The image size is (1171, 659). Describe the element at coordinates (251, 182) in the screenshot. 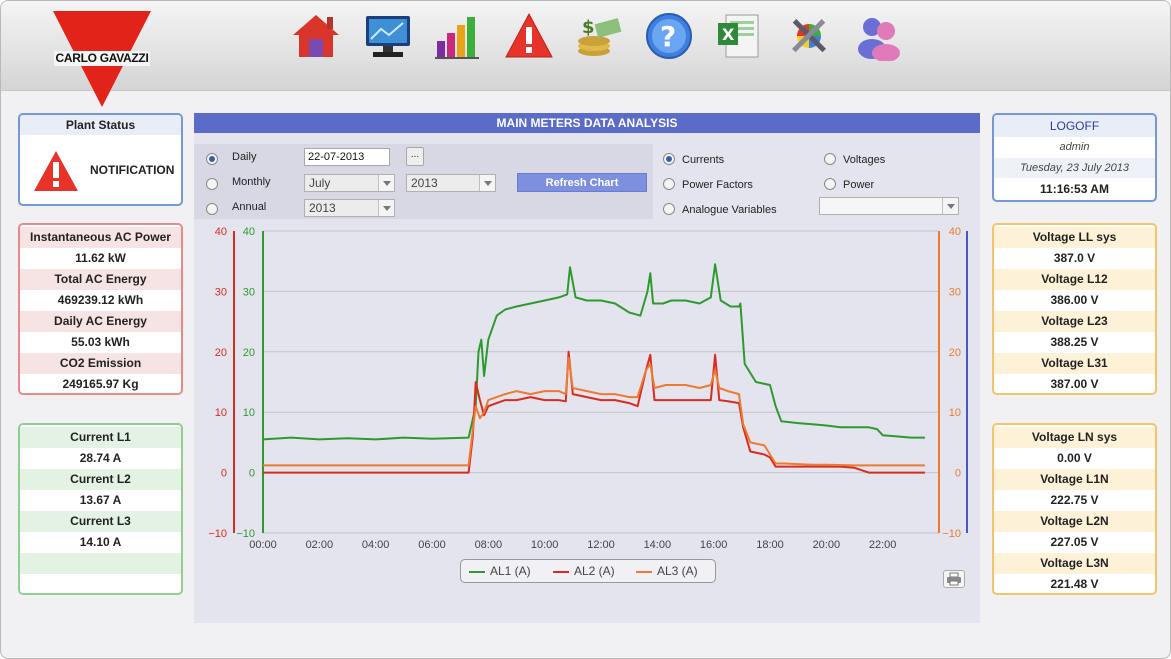

I see `monthly-label: Monthly` at that location.